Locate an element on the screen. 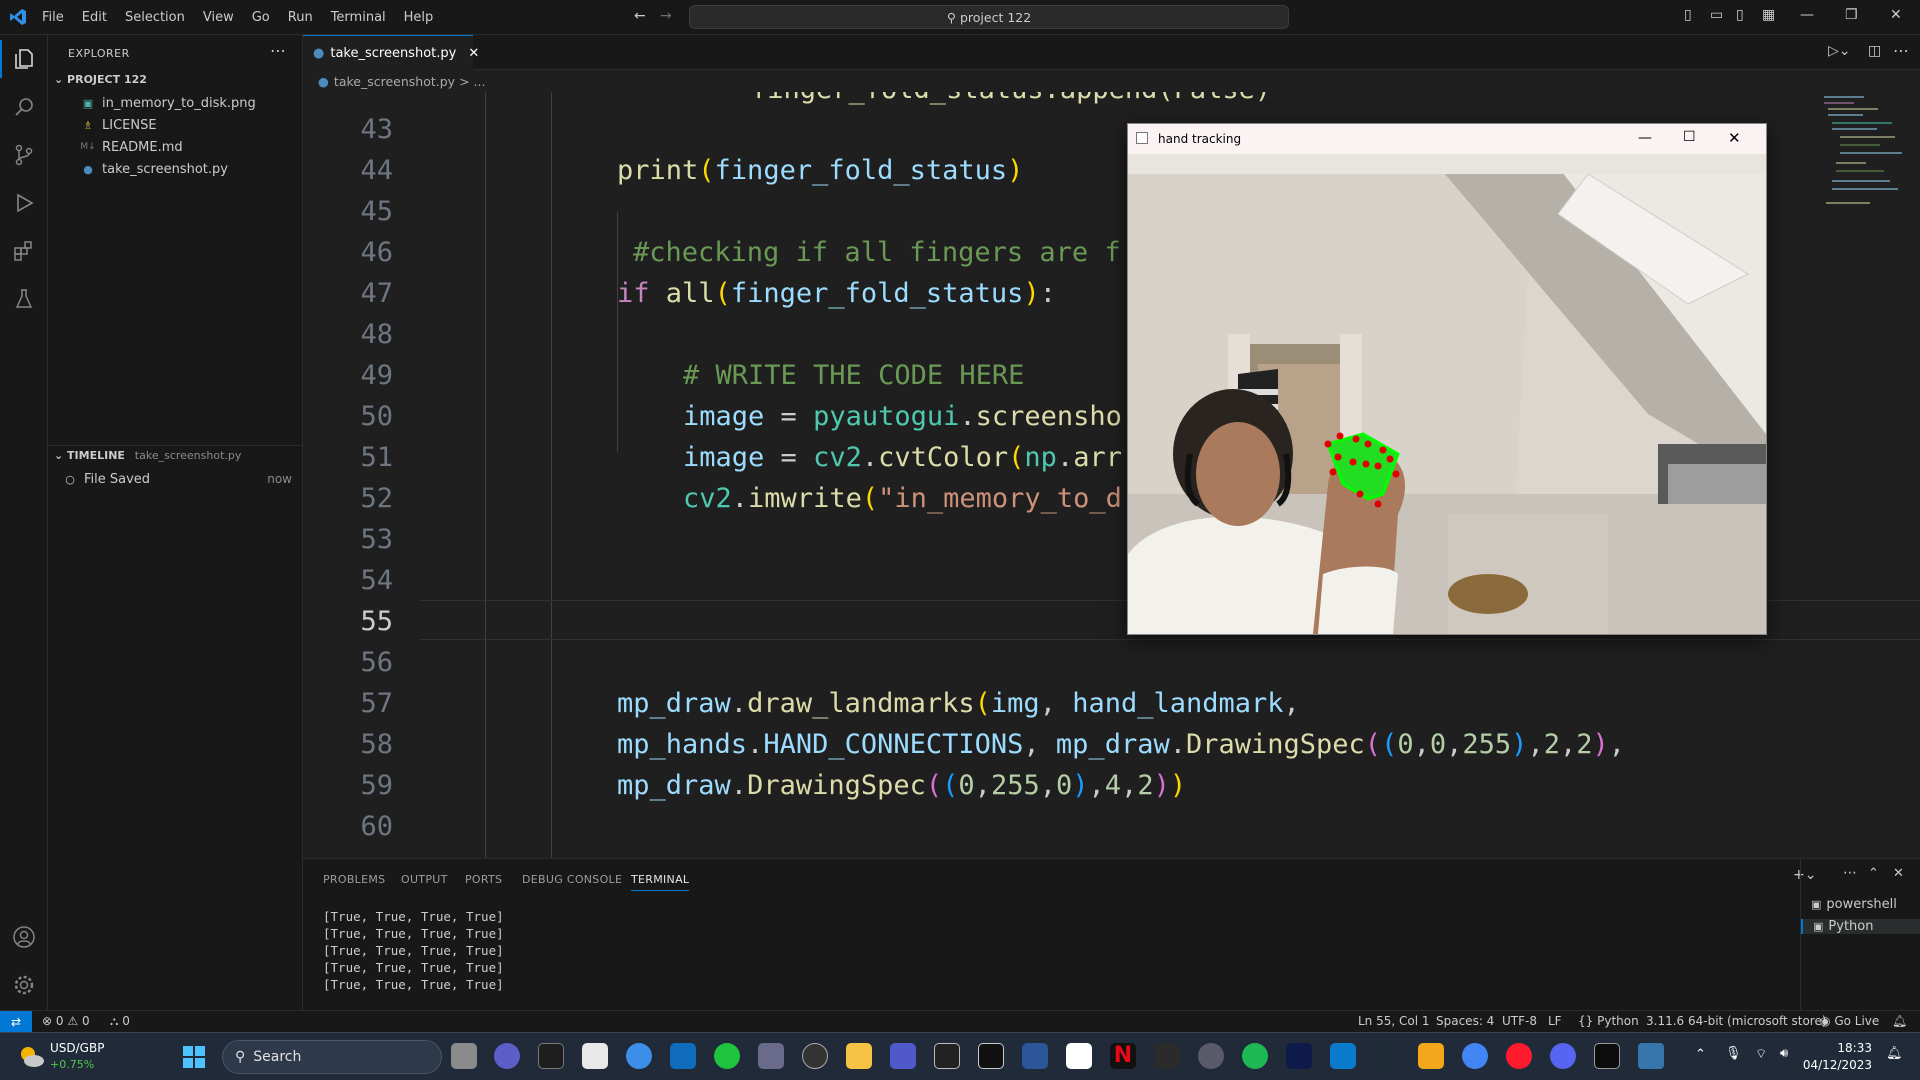  toggle-panel-icon: ▭ is located at coordinates (1716, 15).